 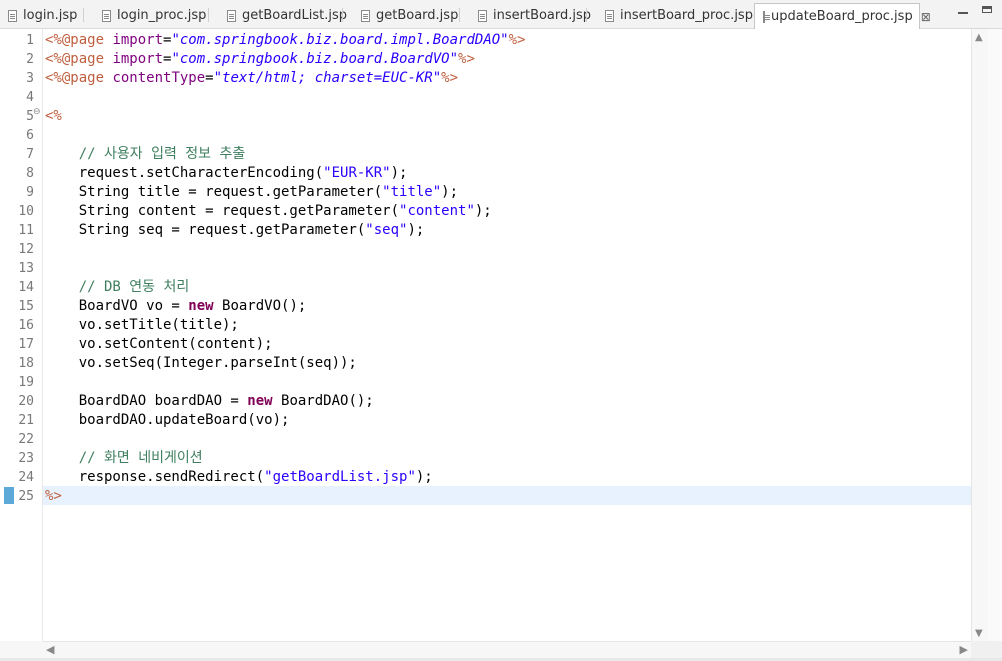 I want to click on code-line-20: BoardDAO boardDAO = new BoardDAO();, so click(x=285, y=401).